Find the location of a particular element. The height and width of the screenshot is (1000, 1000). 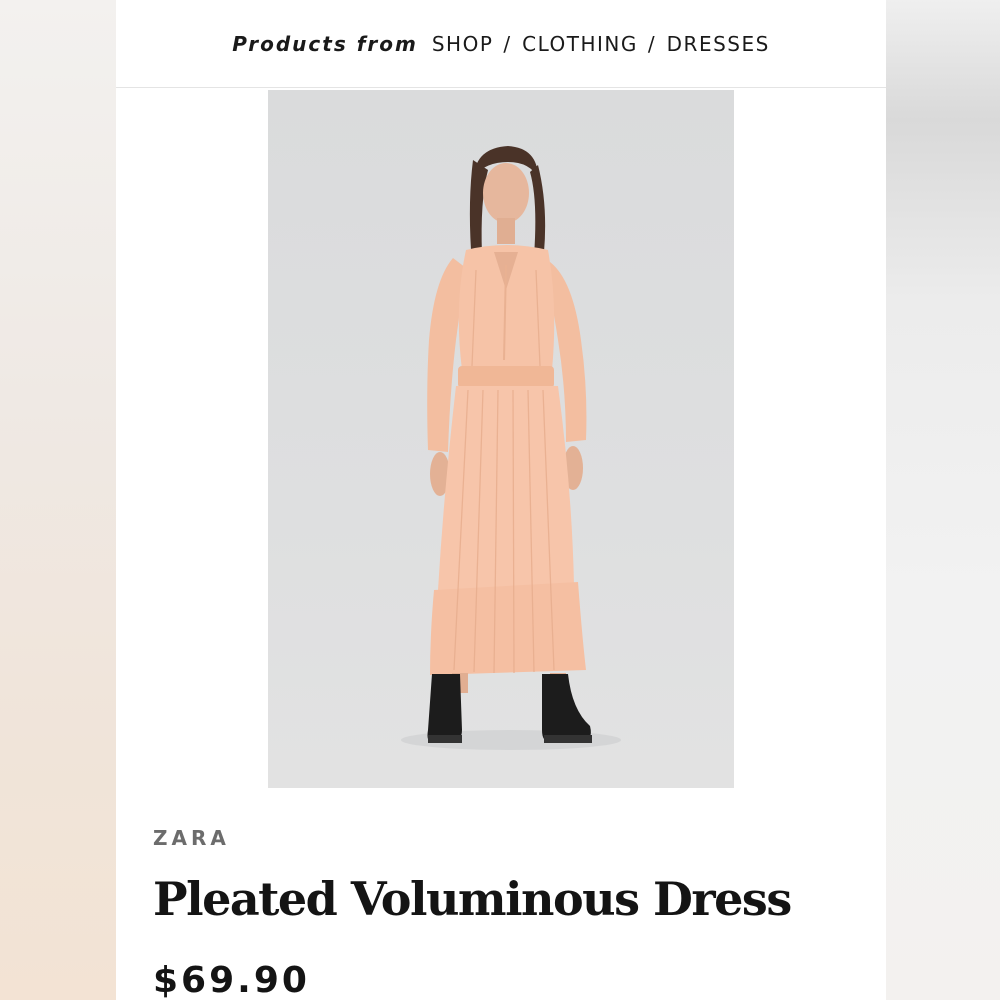

breadcrumb-prefix: Products from is located at coordinates (325, 43).